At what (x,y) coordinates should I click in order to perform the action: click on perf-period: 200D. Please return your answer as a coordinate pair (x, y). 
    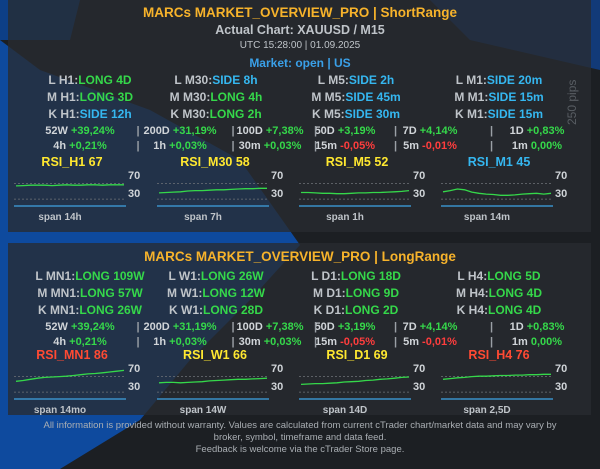
    Looking at the image, I should click on (156, 327).